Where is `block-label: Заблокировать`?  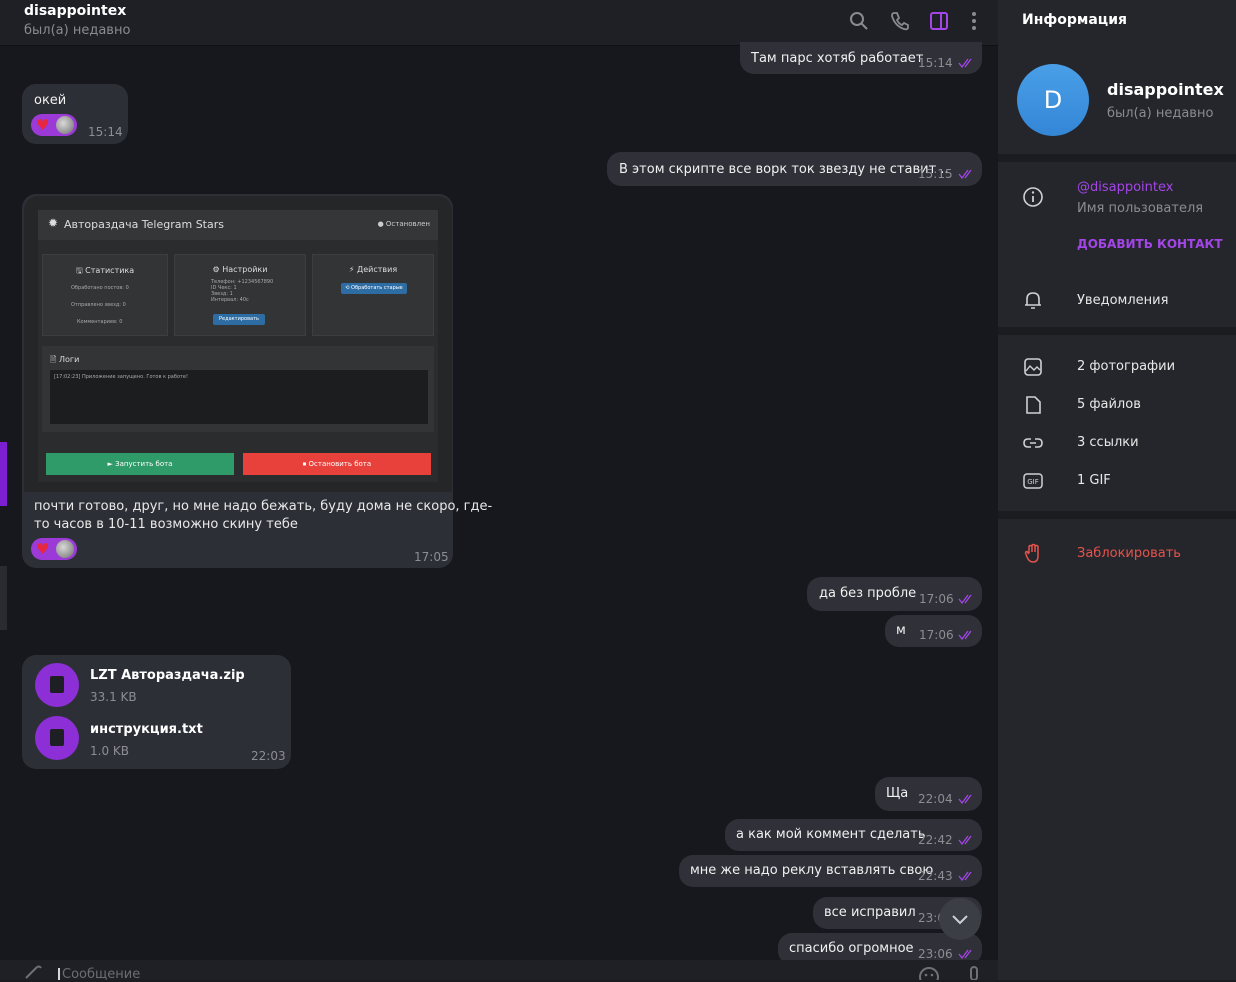
block-label: Заблокировать is located at coordinates (1129, 553).